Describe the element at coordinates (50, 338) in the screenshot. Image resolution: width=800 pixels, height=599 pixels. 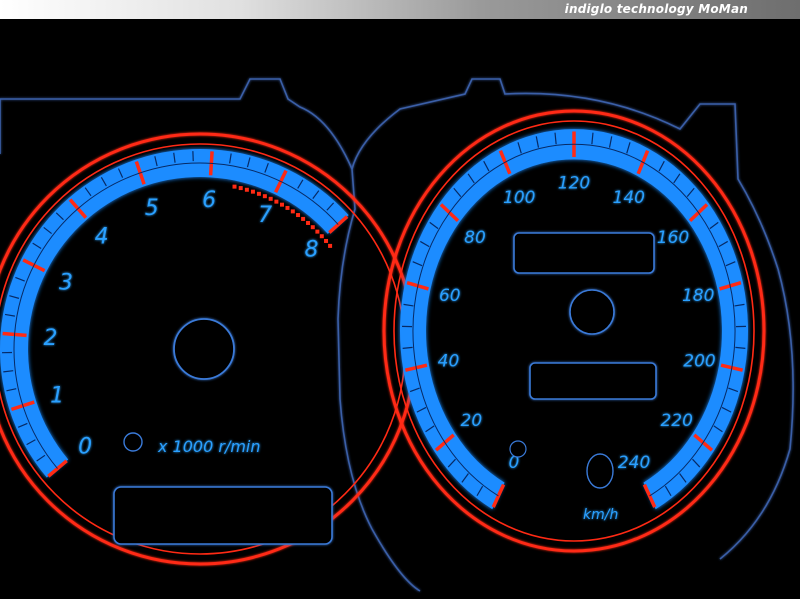
I see `tachometer-label: 2` at that location.